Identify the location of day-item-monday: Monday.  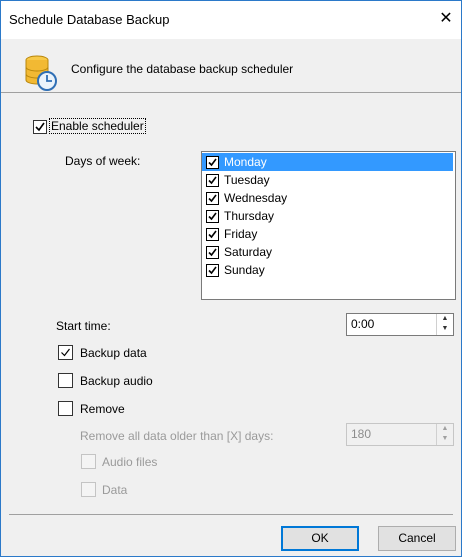
(327, 162).